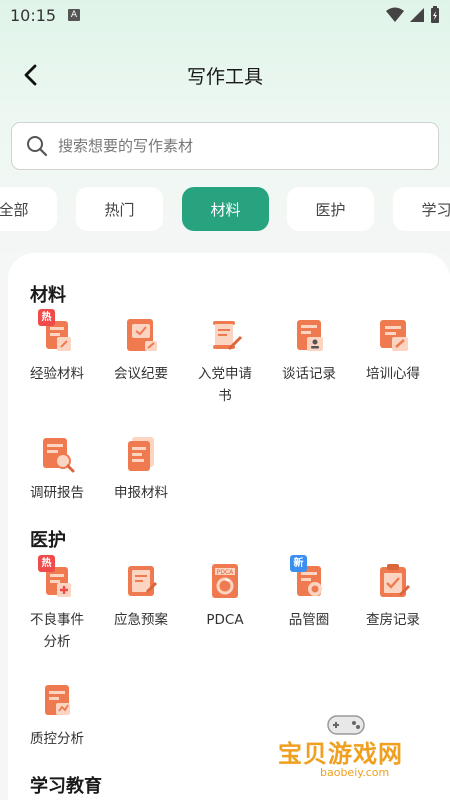  What do you see at coordinates (141, 620) in the screenshot?
I see `tool-label: 应急预案` at bounding box center [141, 620].